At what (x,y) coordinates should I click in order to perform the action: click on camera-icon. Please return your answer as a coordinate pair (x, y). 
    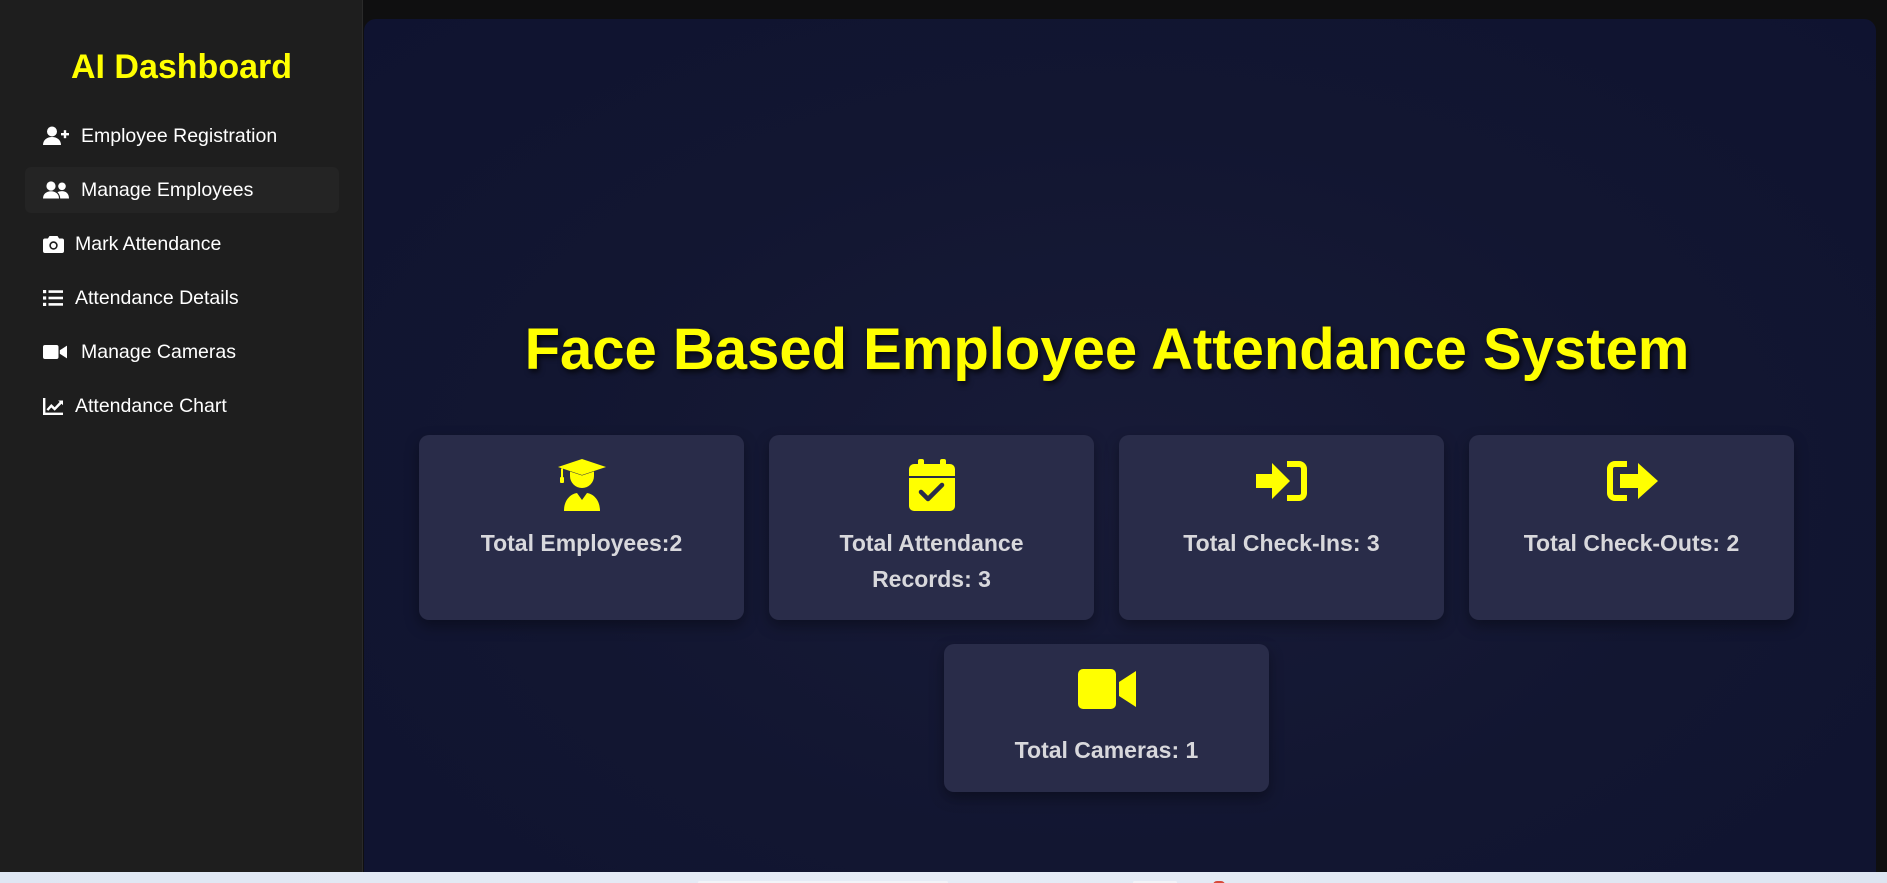
    Looking at the image, I should click on (54, 244).